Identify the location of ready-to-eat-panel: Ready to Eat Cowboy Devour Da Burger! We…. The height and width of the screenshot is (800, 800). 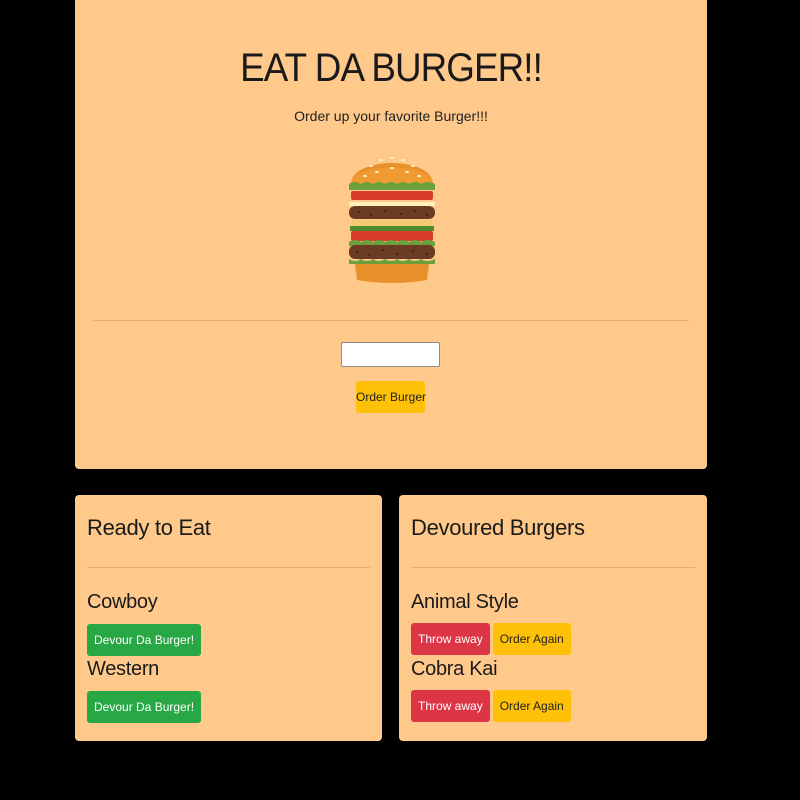
(228, 618).